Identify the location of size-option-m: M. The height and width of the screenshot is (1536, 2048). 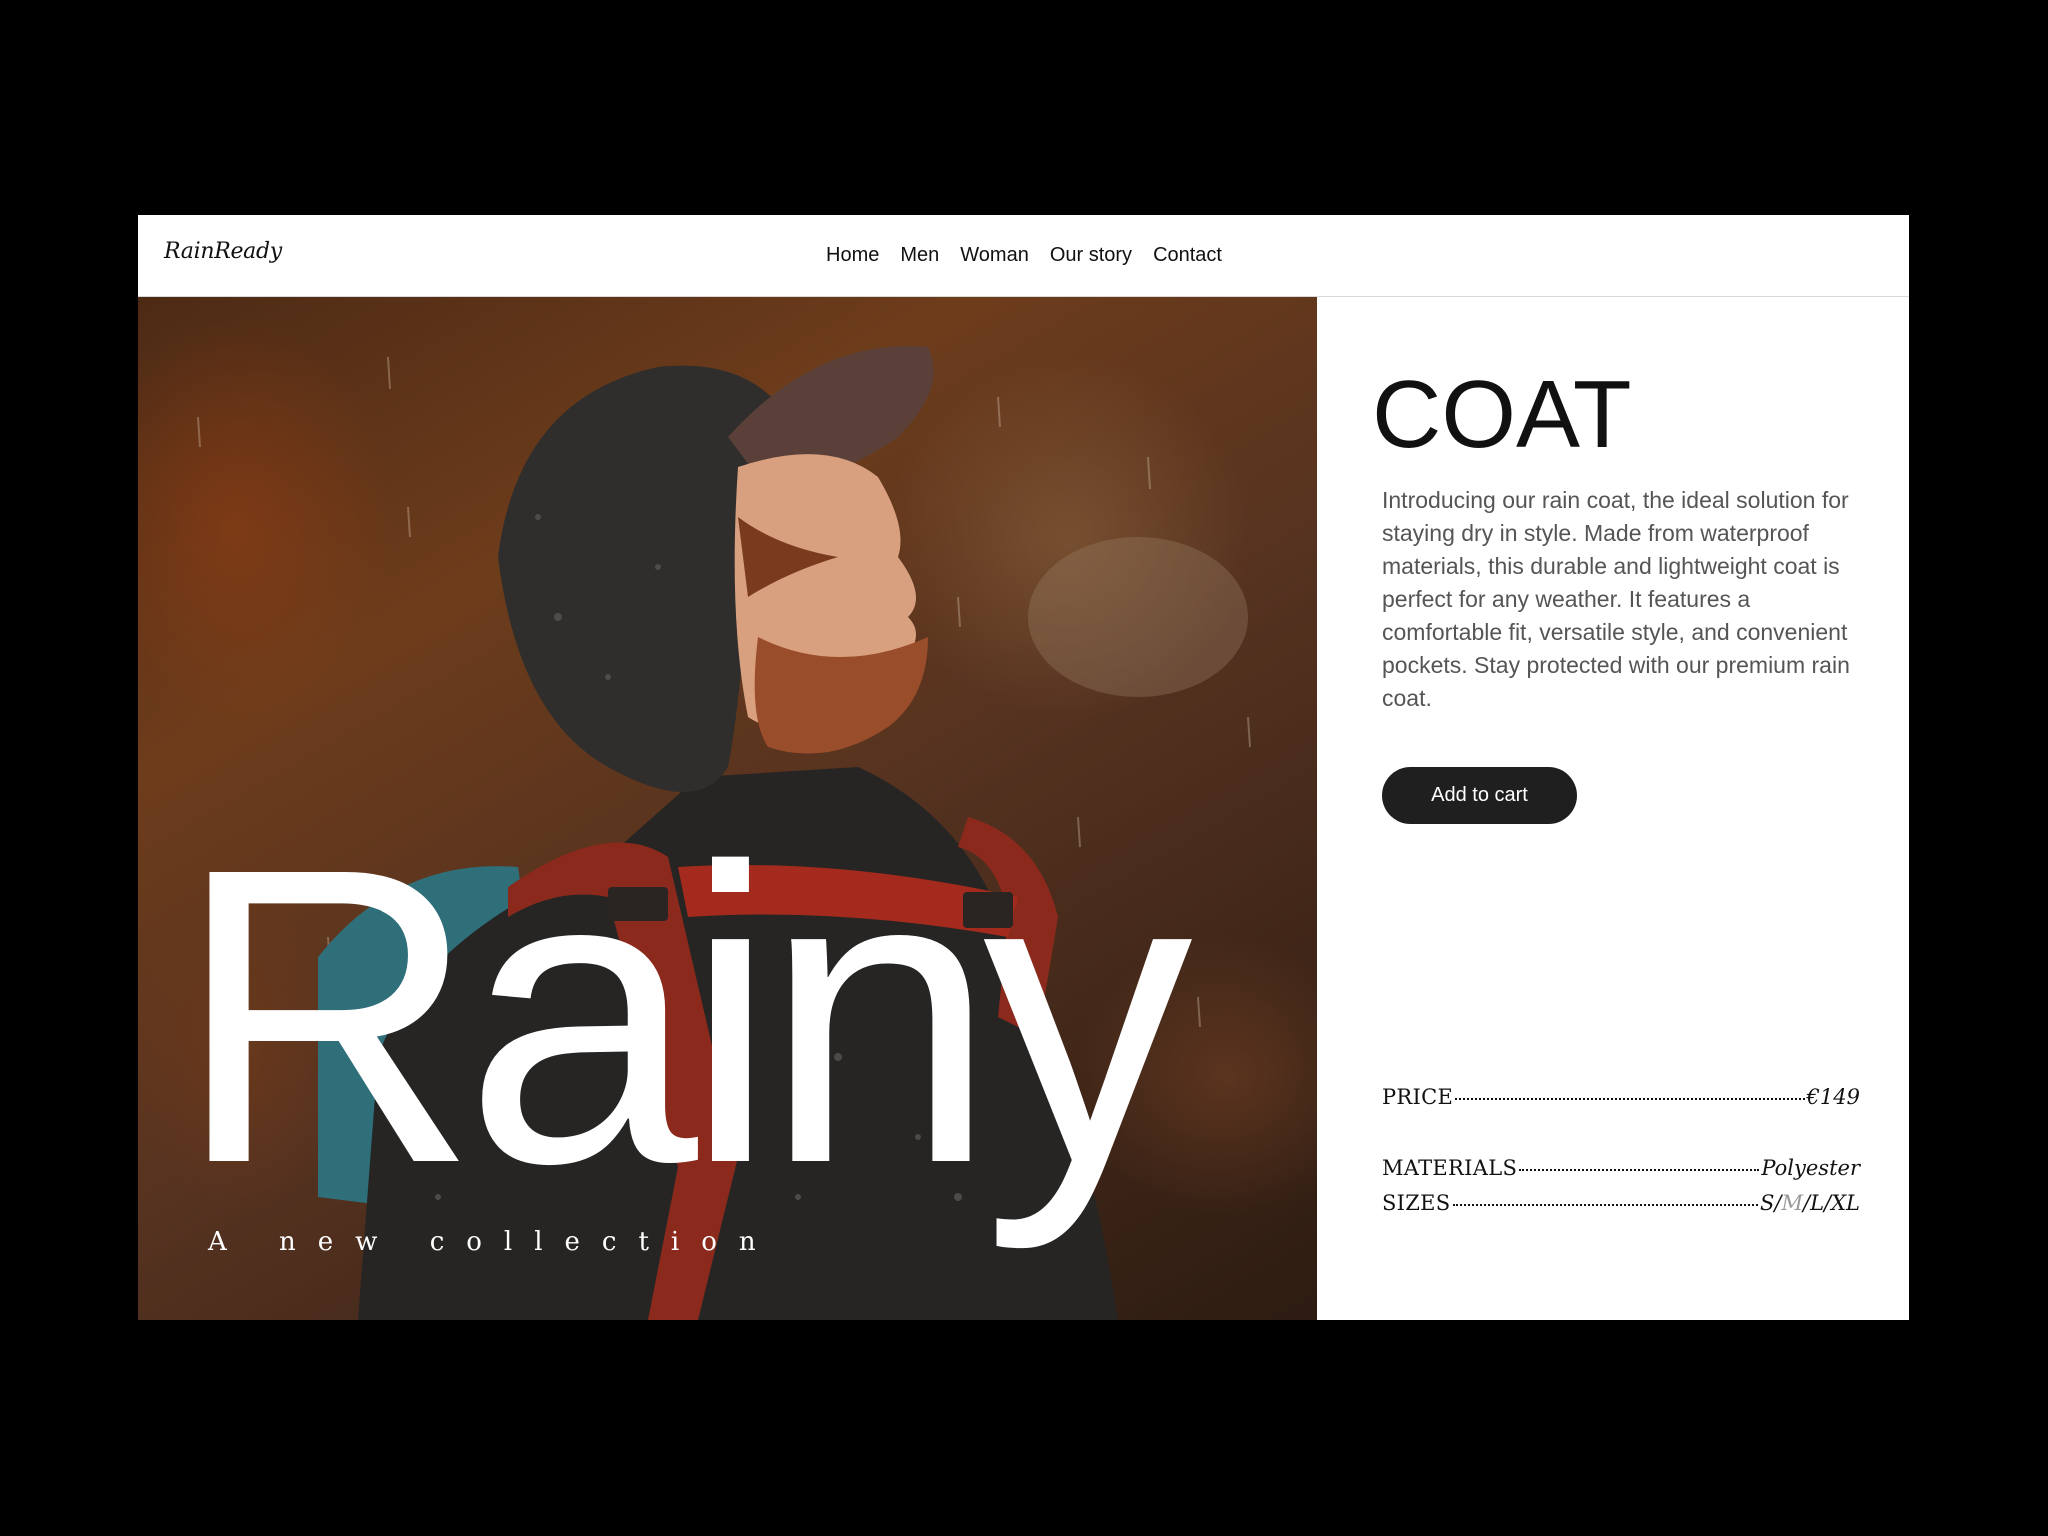
(1792, 1203).